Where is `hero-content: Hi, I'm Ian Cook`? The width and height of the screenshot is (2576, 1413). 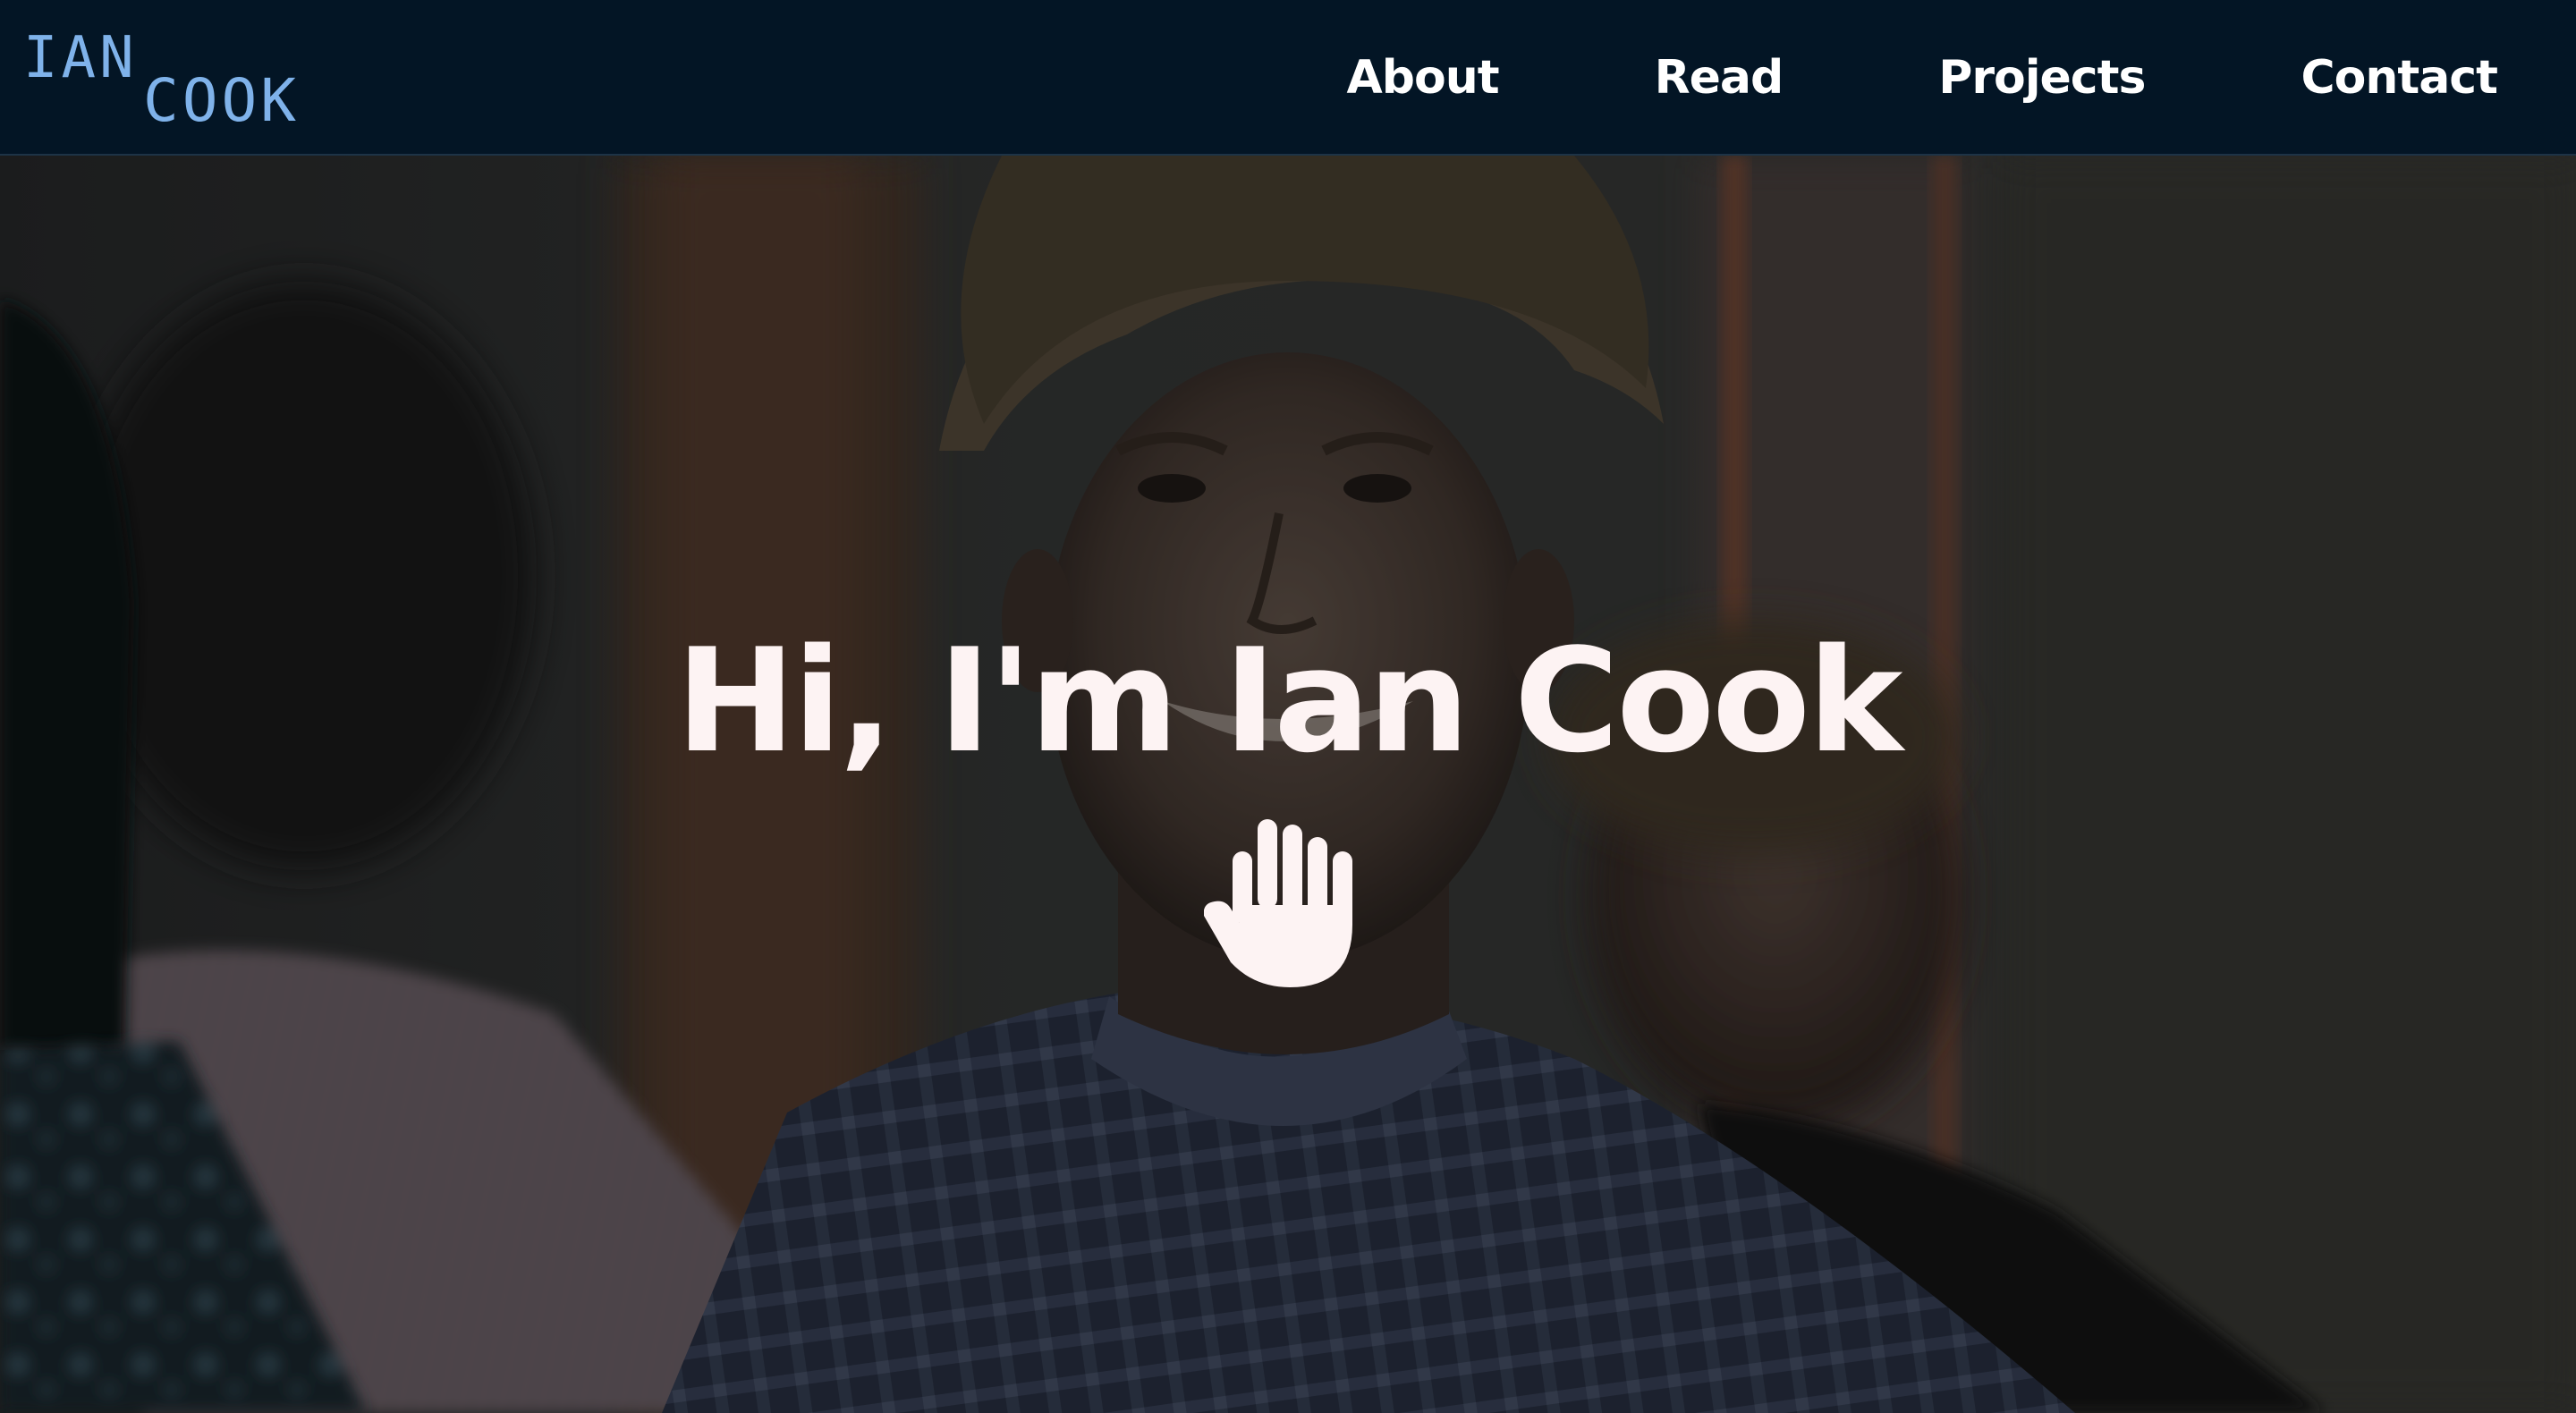
hero-content: Hi, I'm Ian Cook is located at coordinates (1288, 701).